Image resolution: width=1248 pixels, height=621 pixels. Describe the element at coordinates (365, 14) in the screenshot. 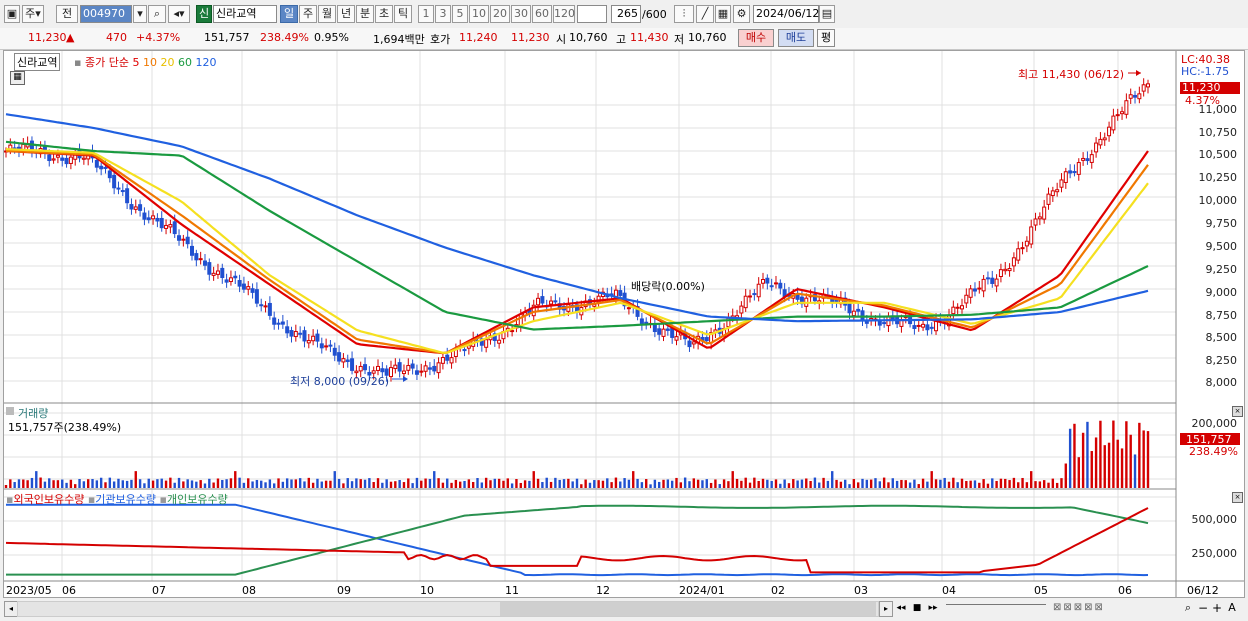

I see `period-minute: 분` at that location.